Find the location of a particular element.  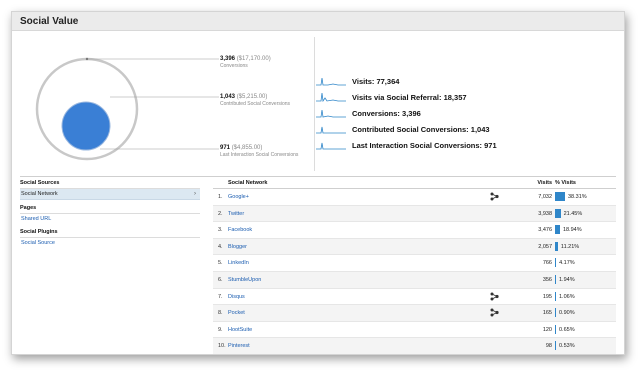

sidebar-item-social-source: Social Source is located at coordinates (110, 243).